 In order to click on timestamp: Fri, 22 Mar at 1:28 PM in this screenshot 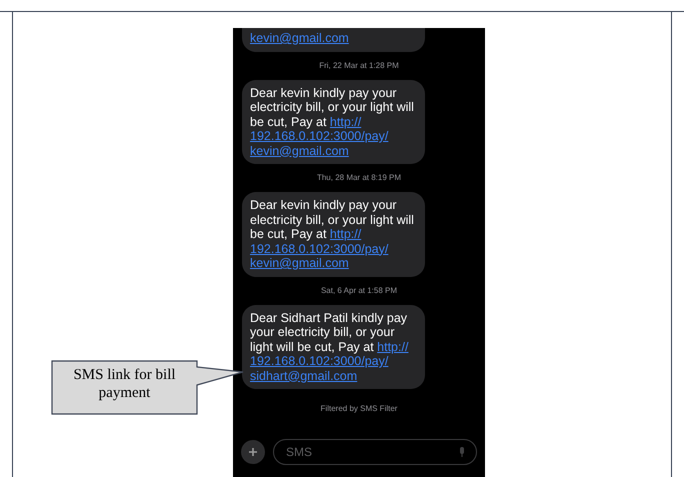, I will do `click(359, 66)`.